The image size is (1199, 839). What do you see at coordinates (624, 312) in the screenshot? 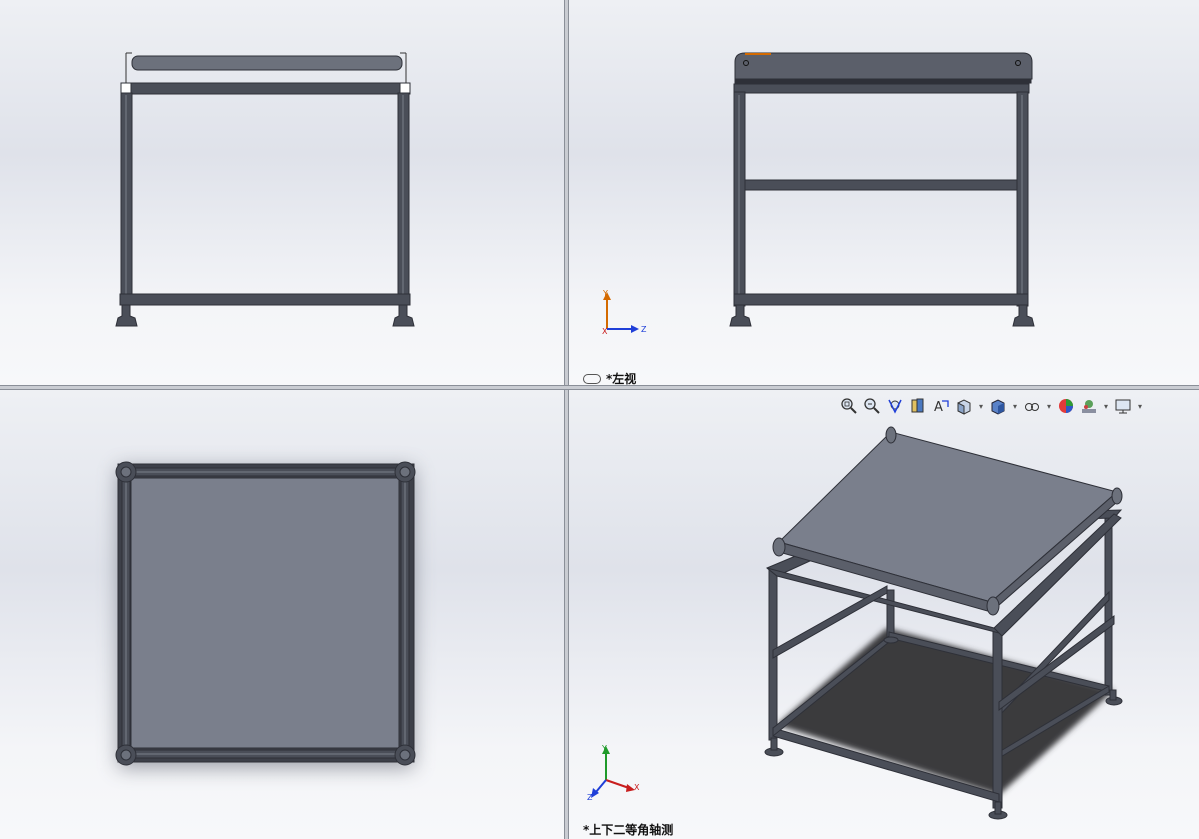
I see `axis-triad: Y Z X` at bounding box center [624, 312].